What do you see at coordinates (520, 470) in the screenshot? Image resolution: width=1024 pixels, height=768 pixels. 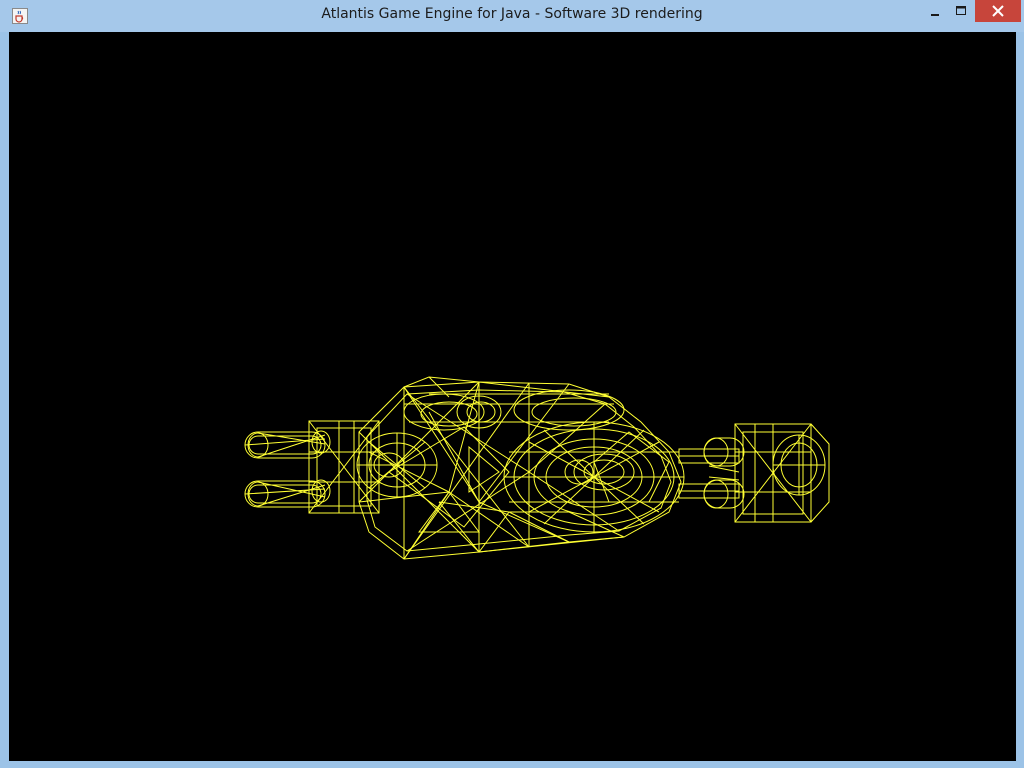 I see `hull` at bounding box center [520, 470].